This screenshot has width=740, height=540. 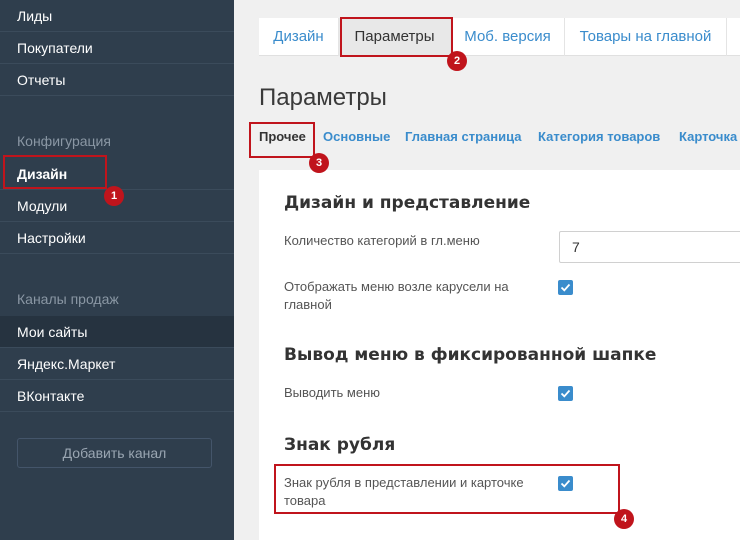 What do you see at coordinates (117, 16) in the screenshot?
I see `sidebar-item-leads: Лиды` at bounding box center [117, 16].